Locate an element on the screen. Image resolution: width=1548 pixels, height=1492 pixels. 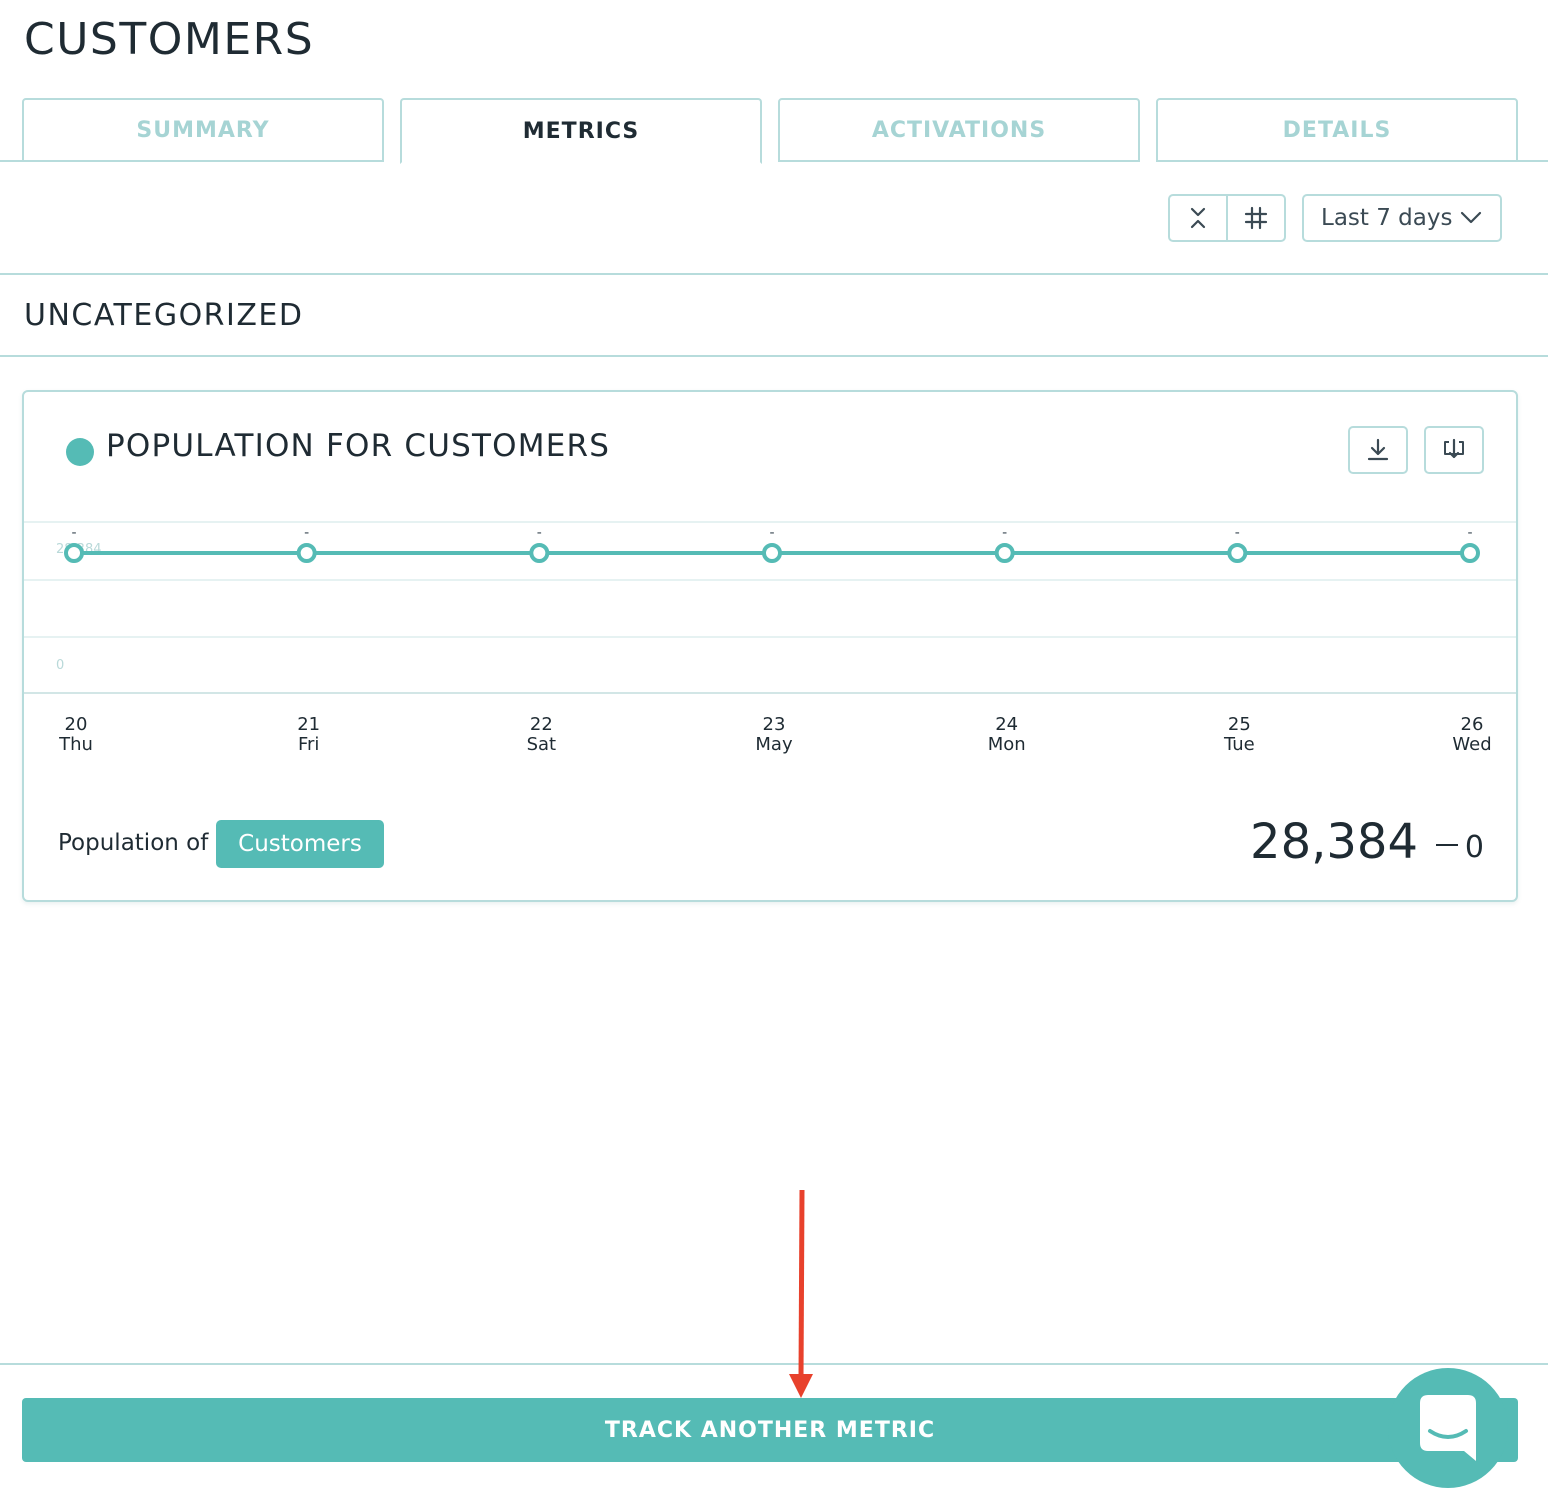
view-toggle-group is located at coordinates (1227, 218).